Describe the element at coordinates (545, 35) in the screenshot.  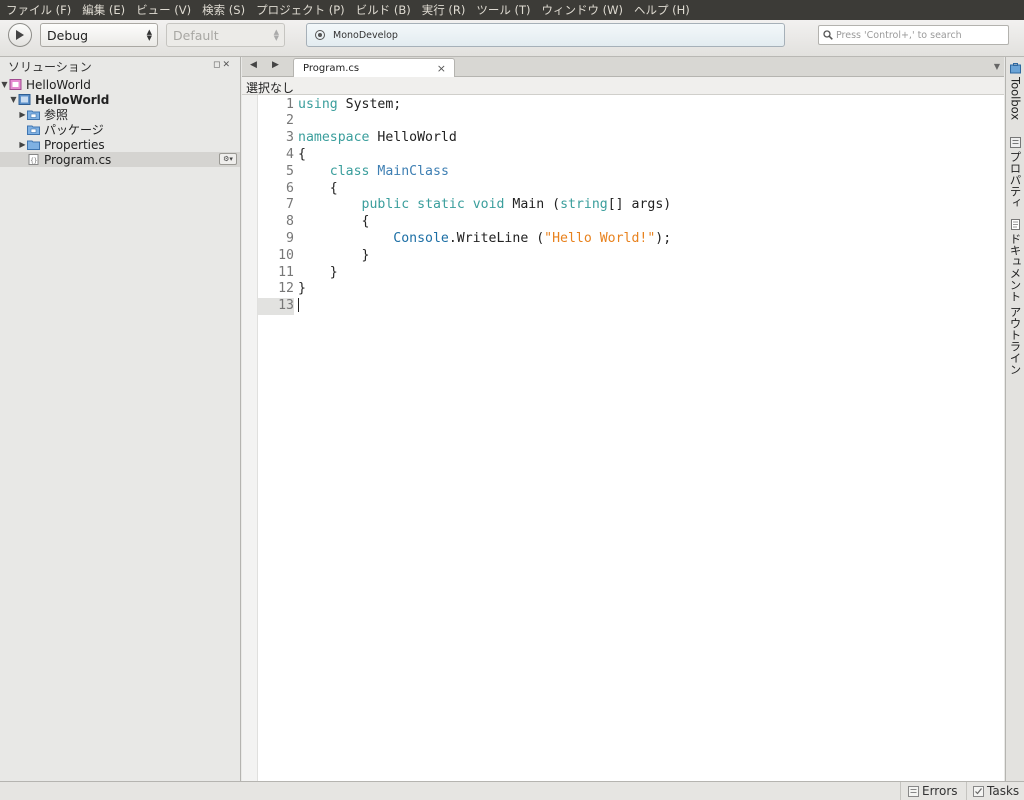
I see `status-area: MonoDevelop` at that location.